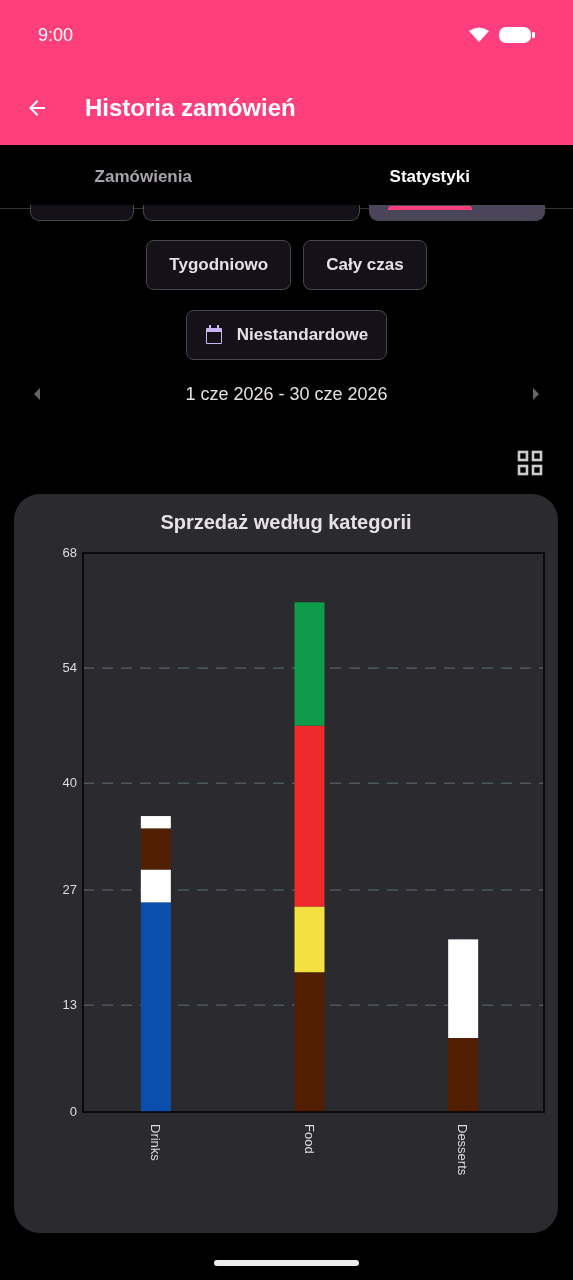 Image resolution: width=573 pixels, height=1280 pixels. I want to click on y-axis-label: 54, so click(69, 668).